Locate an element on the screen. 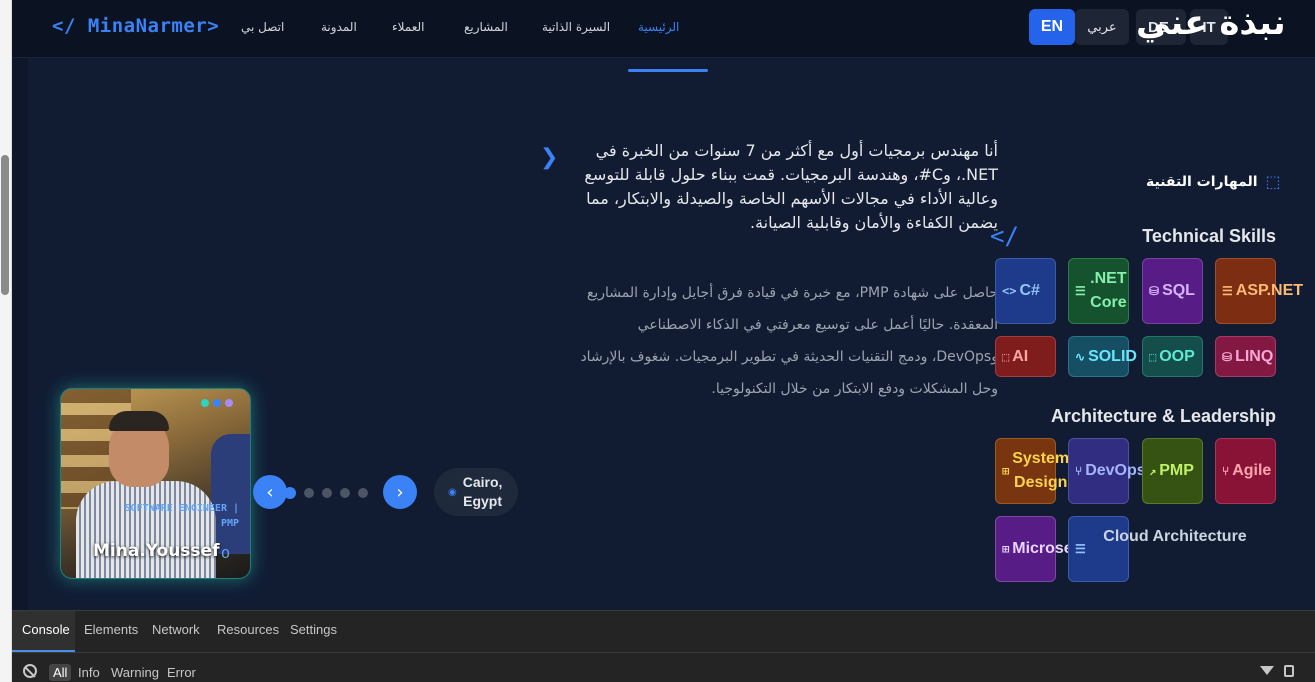 Image resolution: width=1315 pixels, height=682 pixels. filter-error: Error is located at coordinates (181, 672).